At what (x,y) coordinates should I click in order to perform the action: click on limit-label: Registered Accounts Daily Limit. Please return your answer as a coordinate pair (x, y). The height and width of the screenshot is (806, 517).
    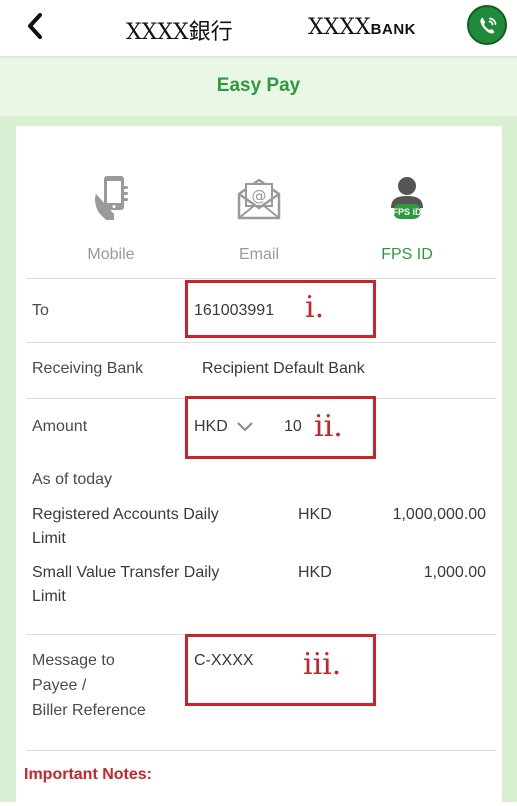
    Looking at the image, I should click on (125, 527).